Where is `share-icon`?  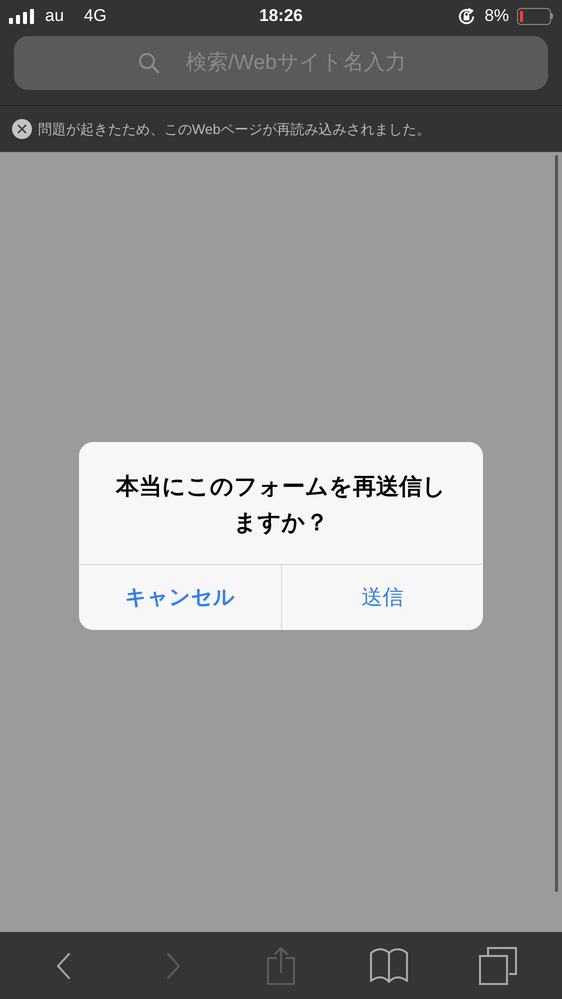 share-icon is located at coordinates (281, 966).